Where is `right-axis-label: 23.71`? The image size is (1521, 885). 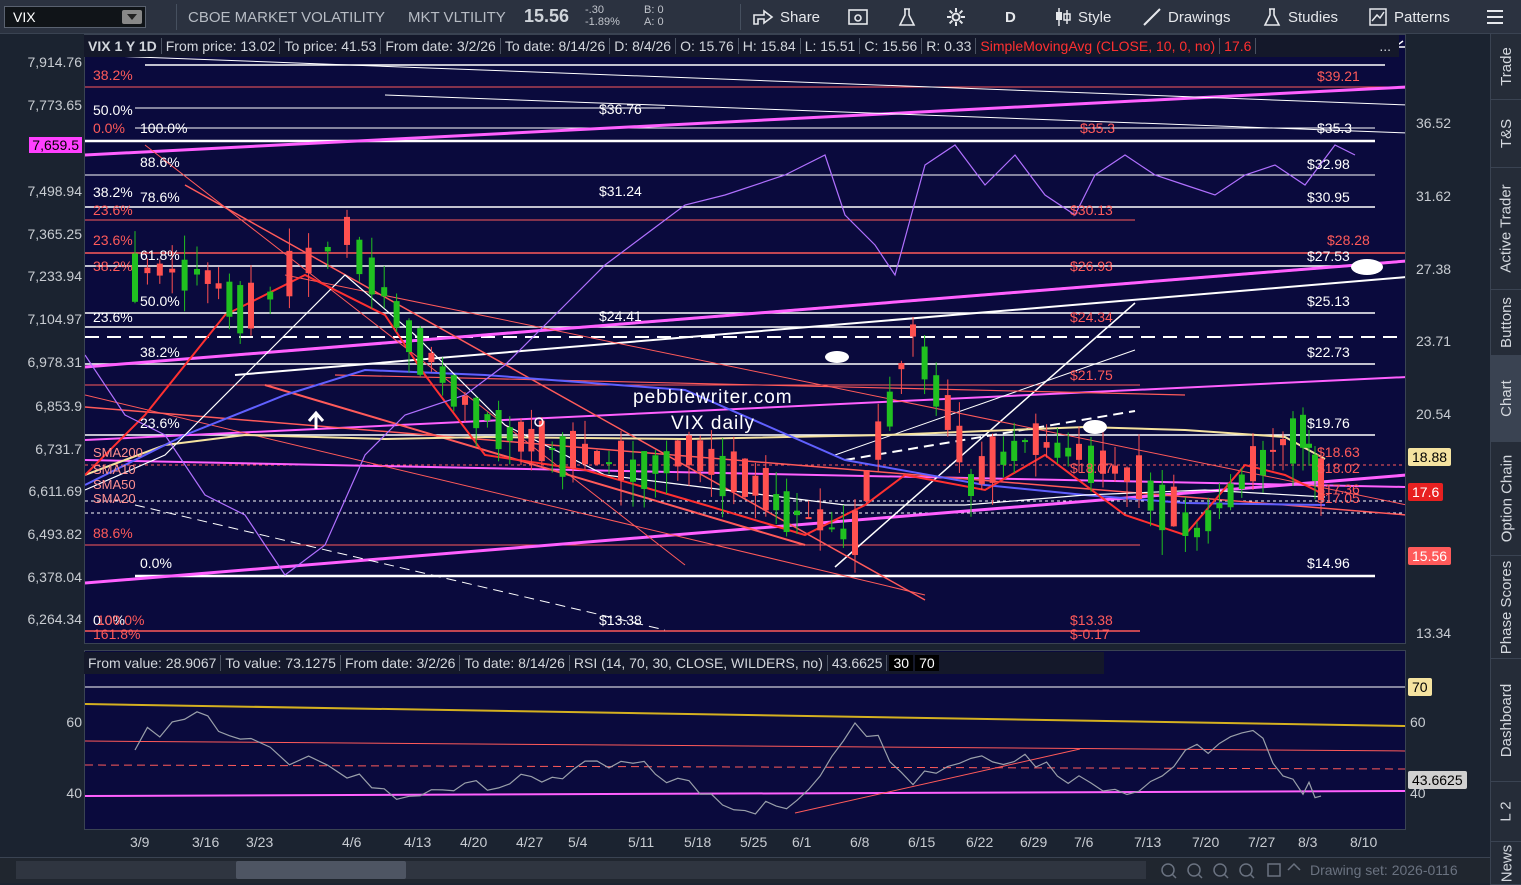
right-axis-label: 23.71 is located at coordinates (1434, 341).